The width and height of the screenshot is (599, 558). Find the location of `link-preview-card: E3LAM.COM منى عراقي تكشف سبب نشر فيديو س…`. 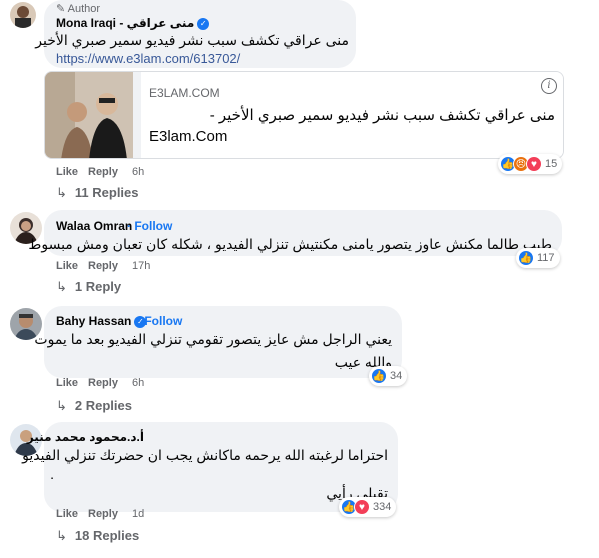

link-preview-card: E3LAM.COM منى عراقي تكشف سبب نشر فيديو س… is located at coordinates (304, 115).